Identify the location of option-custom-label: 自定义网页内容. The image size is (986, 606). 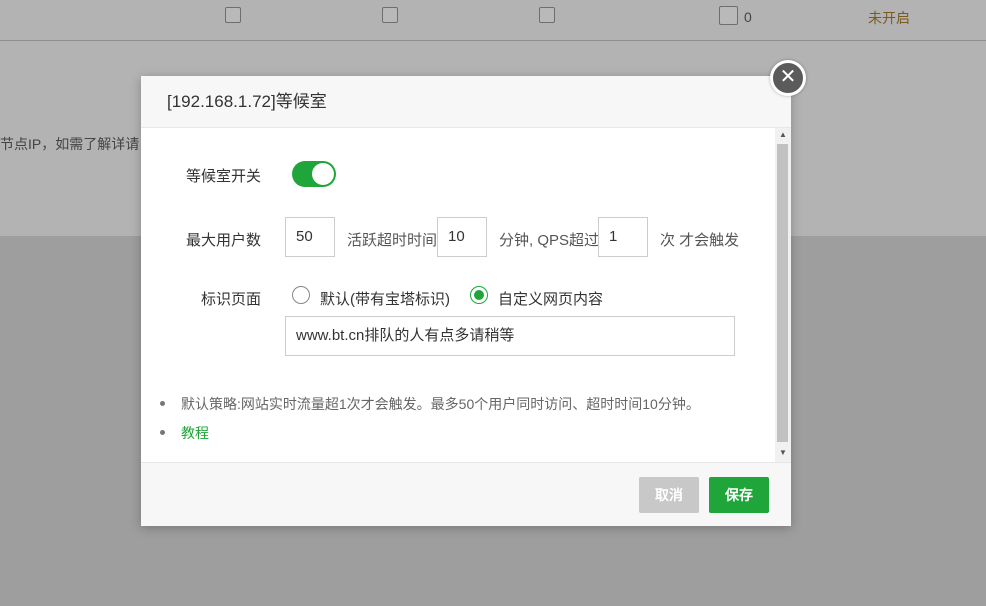
(550, 298).